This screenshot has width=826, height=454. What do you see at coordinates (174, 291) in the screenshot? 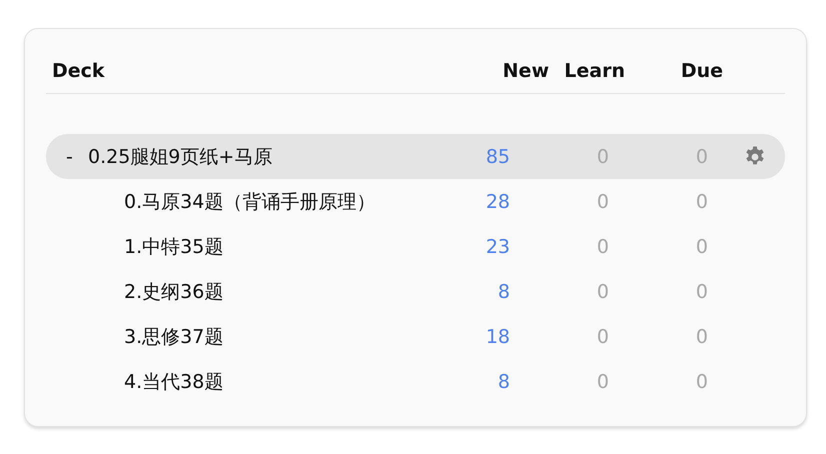
I see `deck-name: 2.史纲36题` at bounding box center [174, 291].